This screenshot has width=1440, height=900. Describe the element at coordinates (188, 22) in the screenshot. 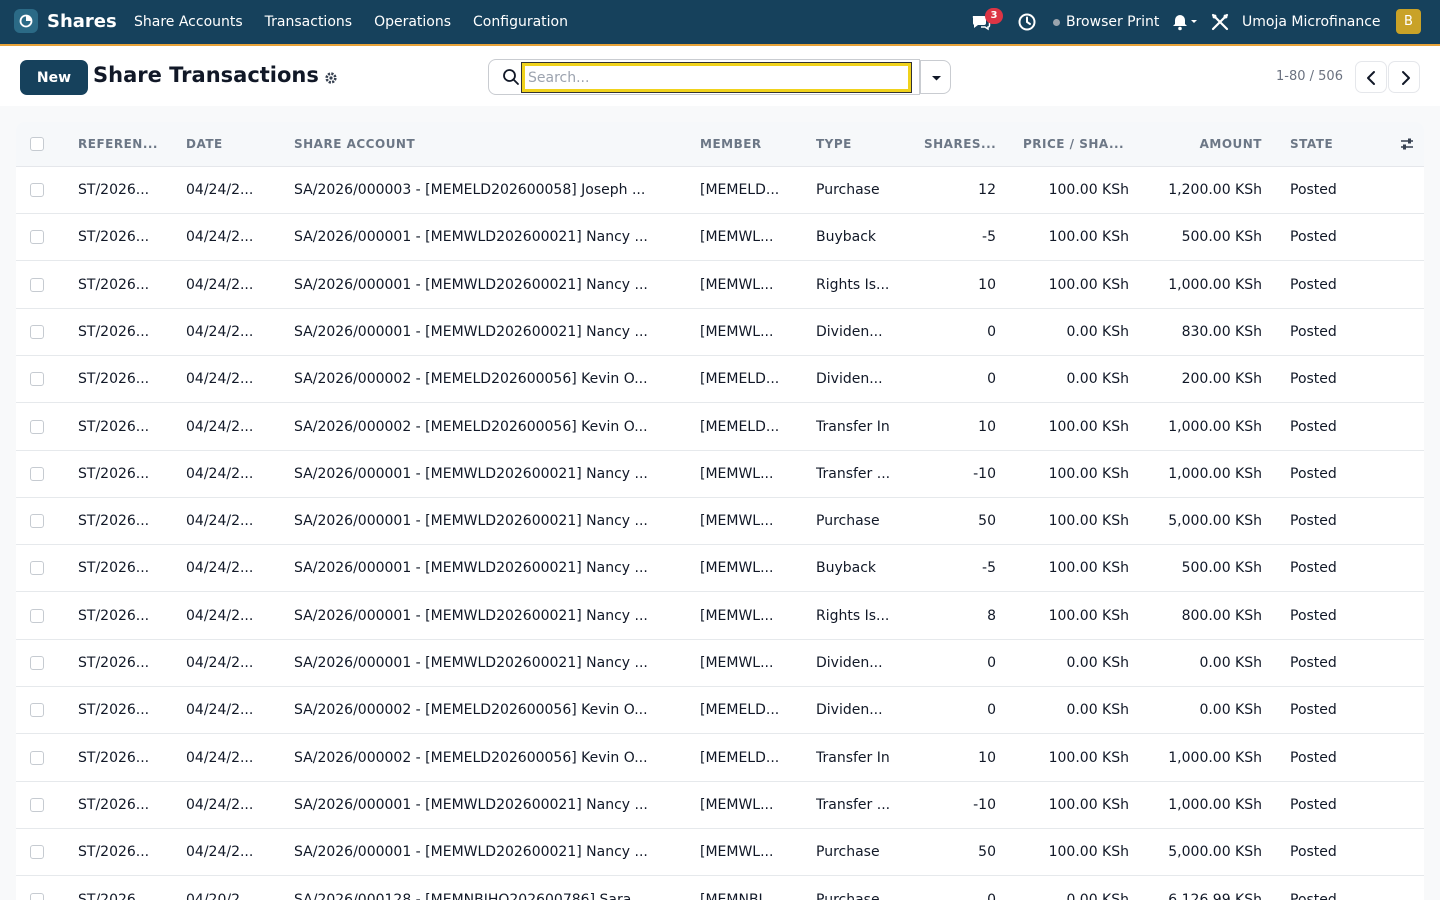

I see `menu-share-accounts: Share Accounts` at that location.